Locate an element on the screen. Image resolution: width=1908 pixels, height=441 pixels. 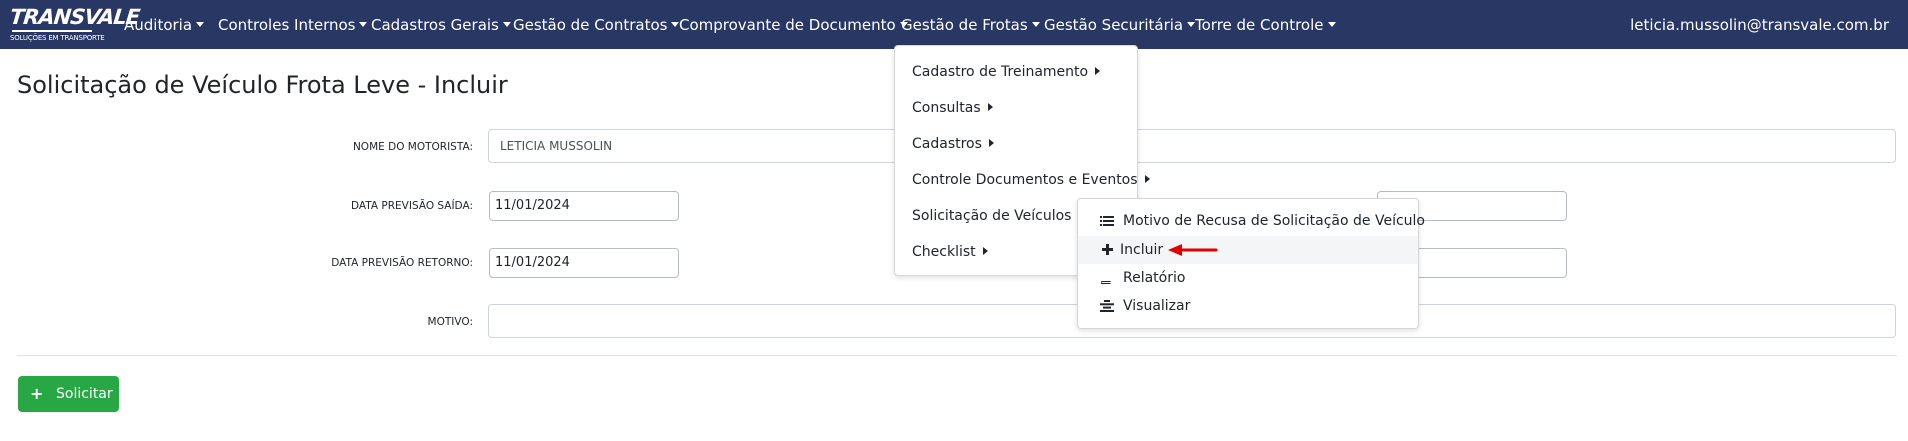
departure-date-input: 11/01/2024 is located at coordinates (584, 206).